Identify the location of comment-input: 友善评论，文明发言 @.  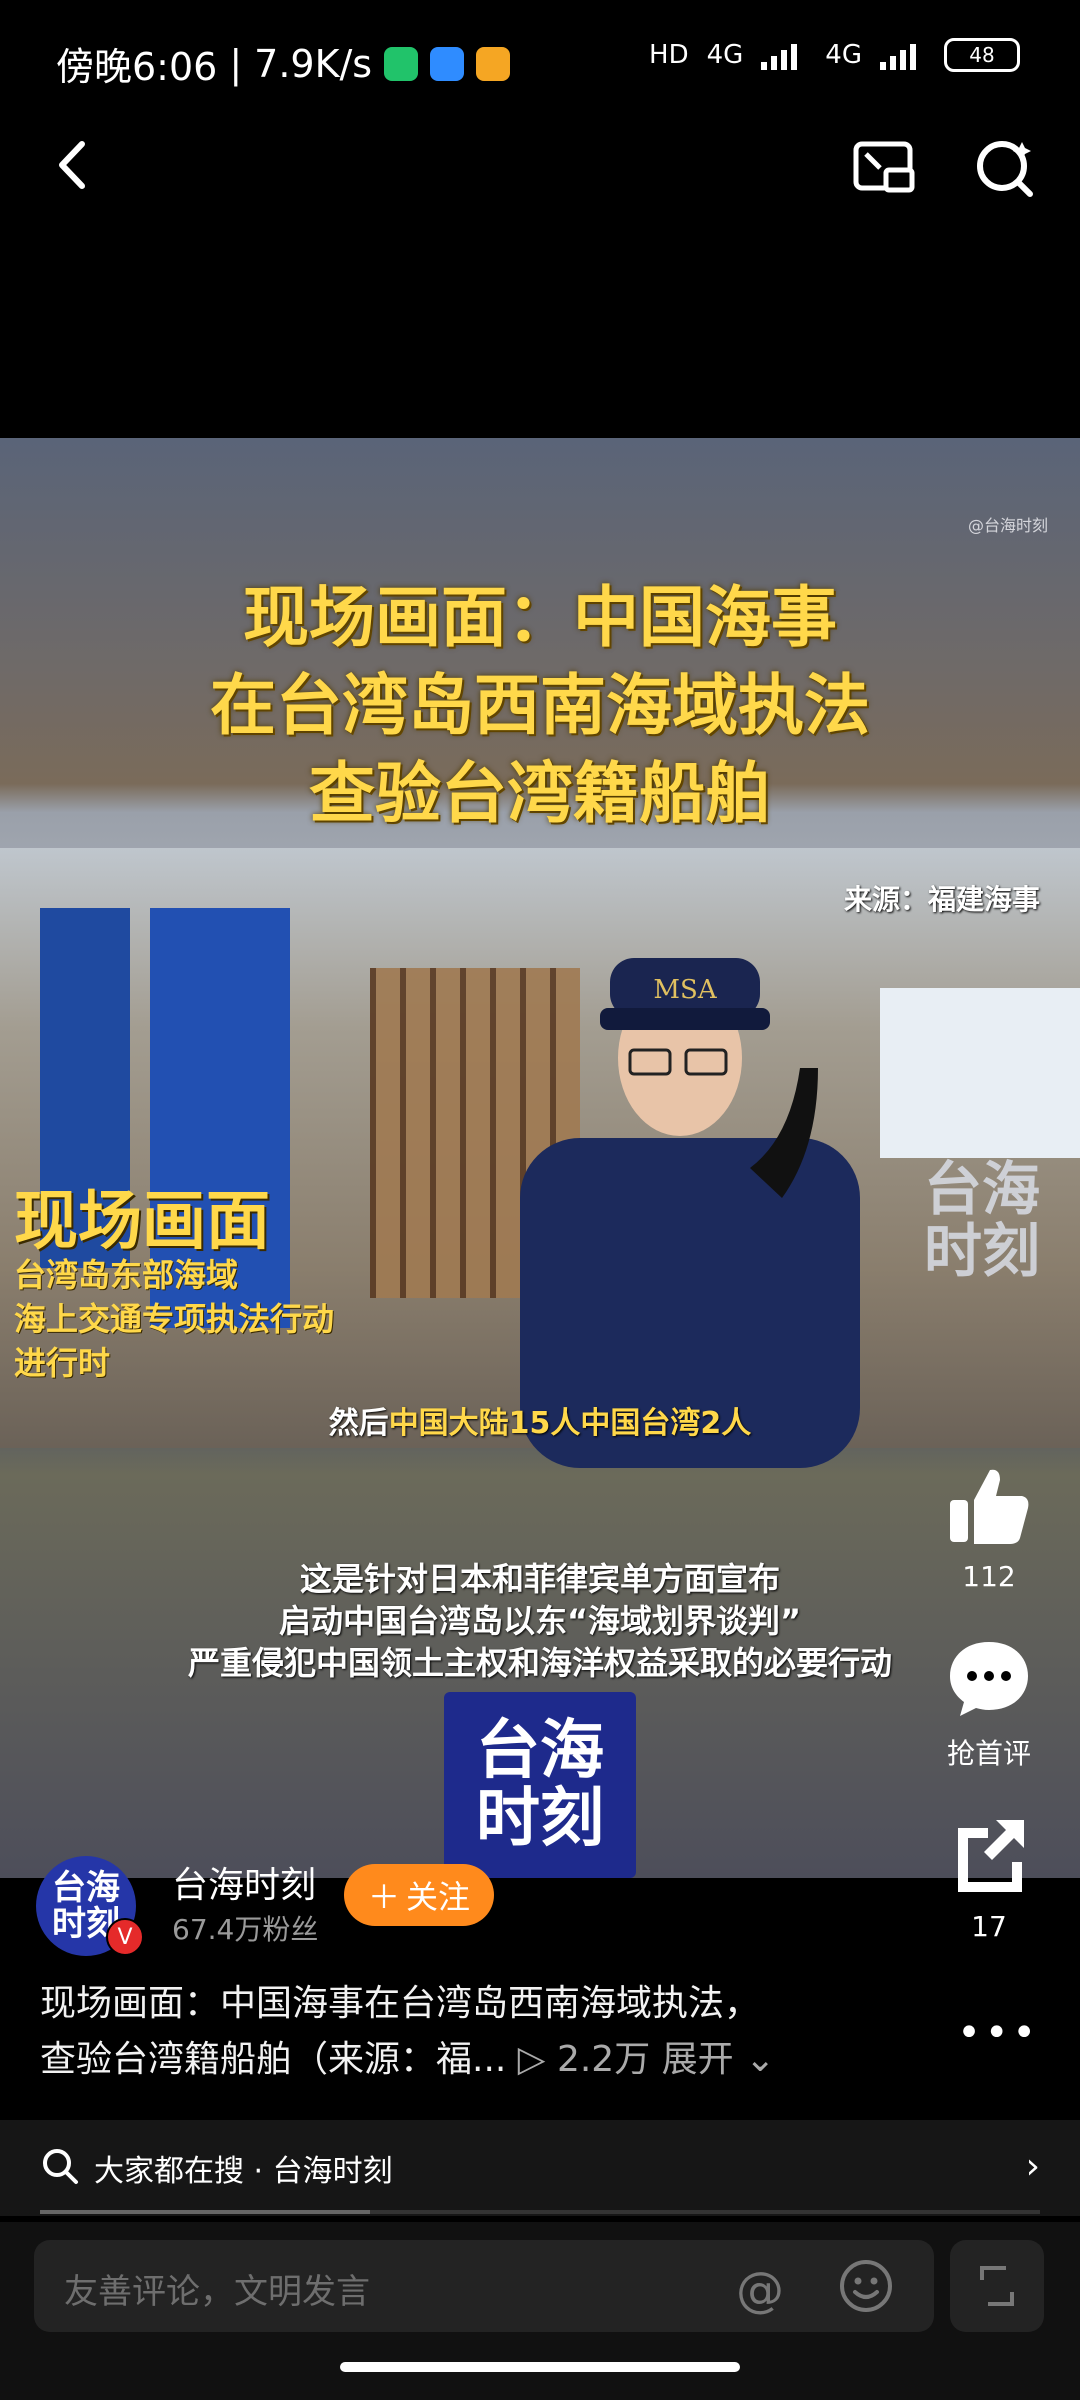
(484, 2286).